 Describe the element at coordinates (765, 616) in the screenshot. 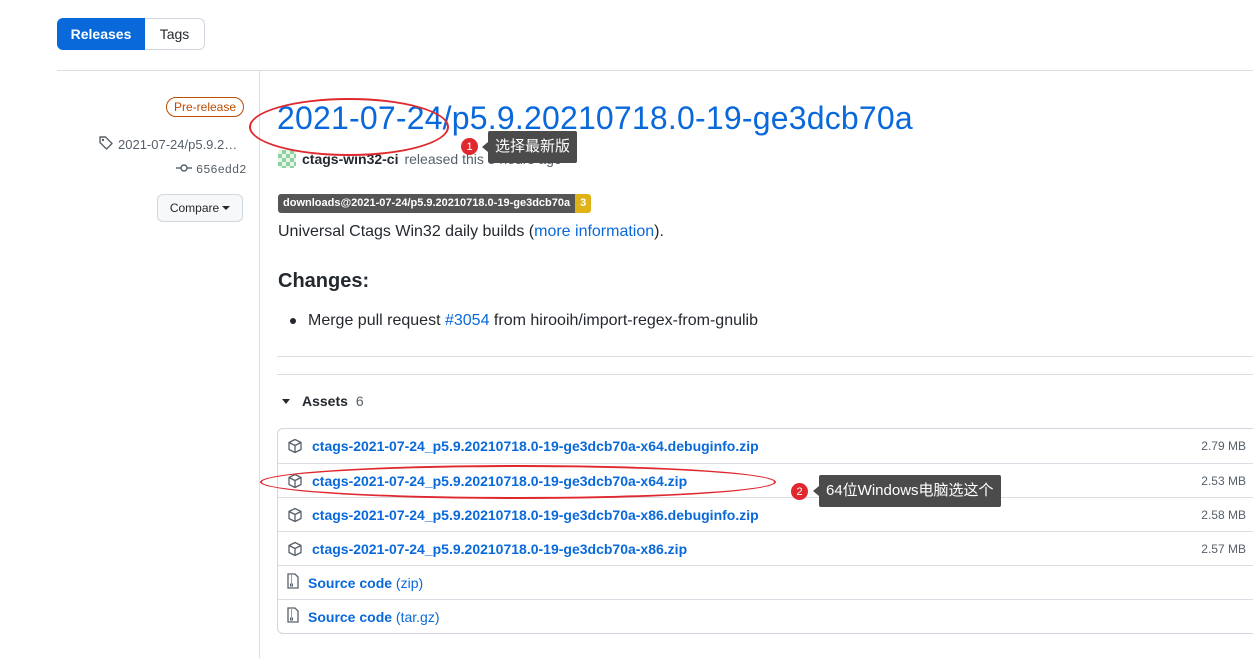

I see `asset-row: Source code (tar.gz)` at that location.